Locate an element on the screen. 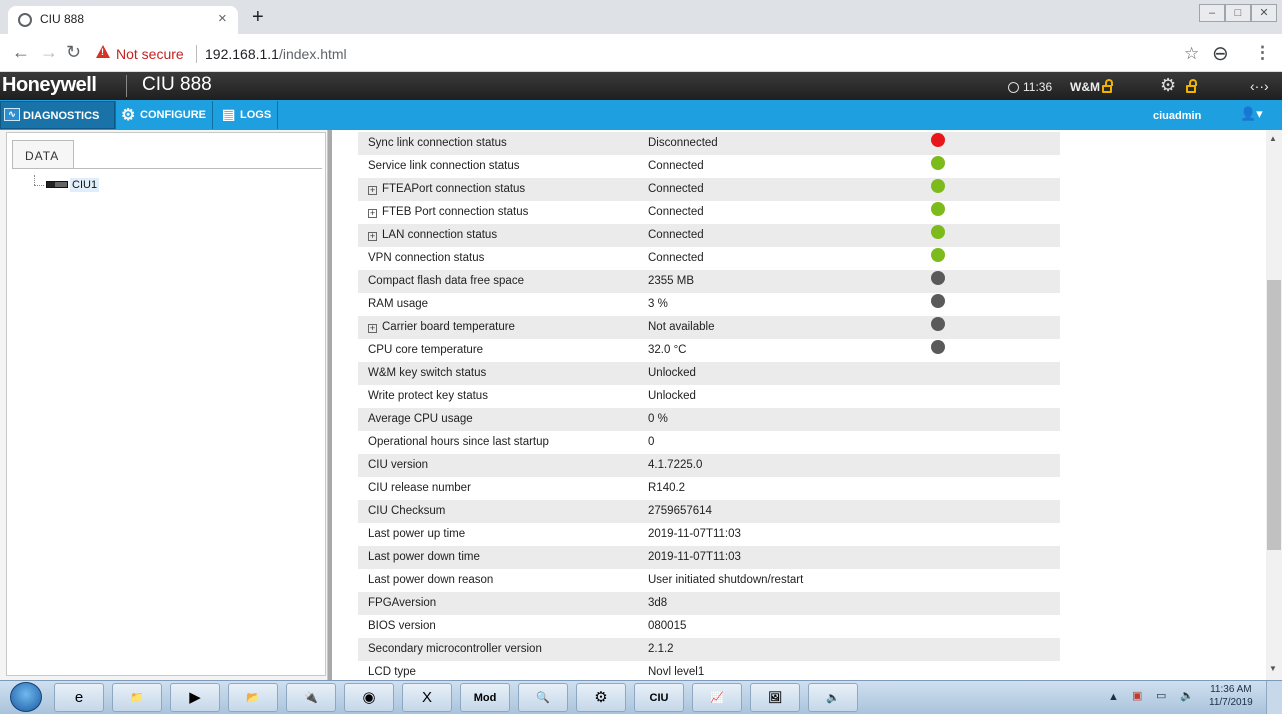  media-player-icon: ▶ is located at coordinates (195, 697).